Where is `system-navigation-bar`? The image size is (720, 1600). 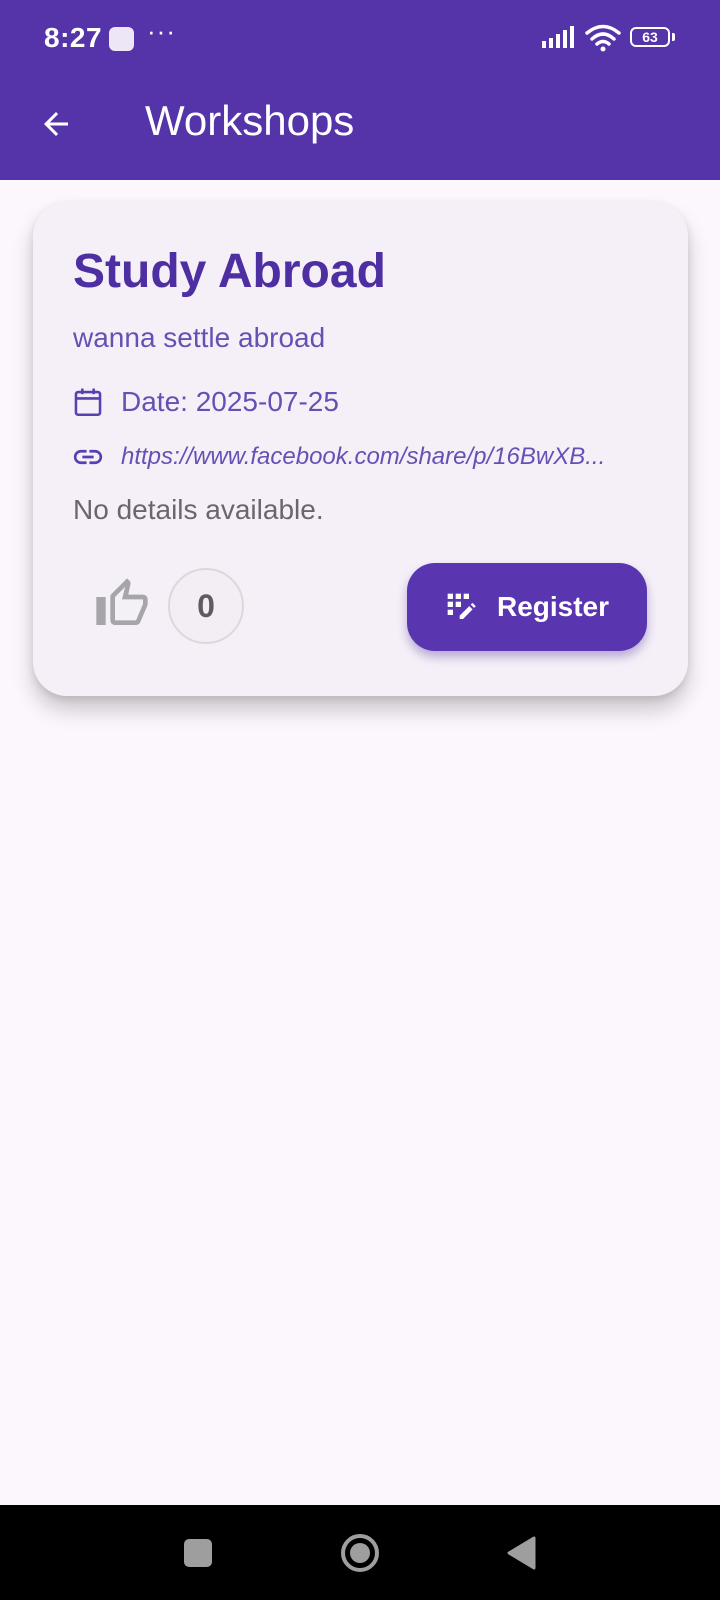
system-navigation-bar is located at coordinates (360, 1552).